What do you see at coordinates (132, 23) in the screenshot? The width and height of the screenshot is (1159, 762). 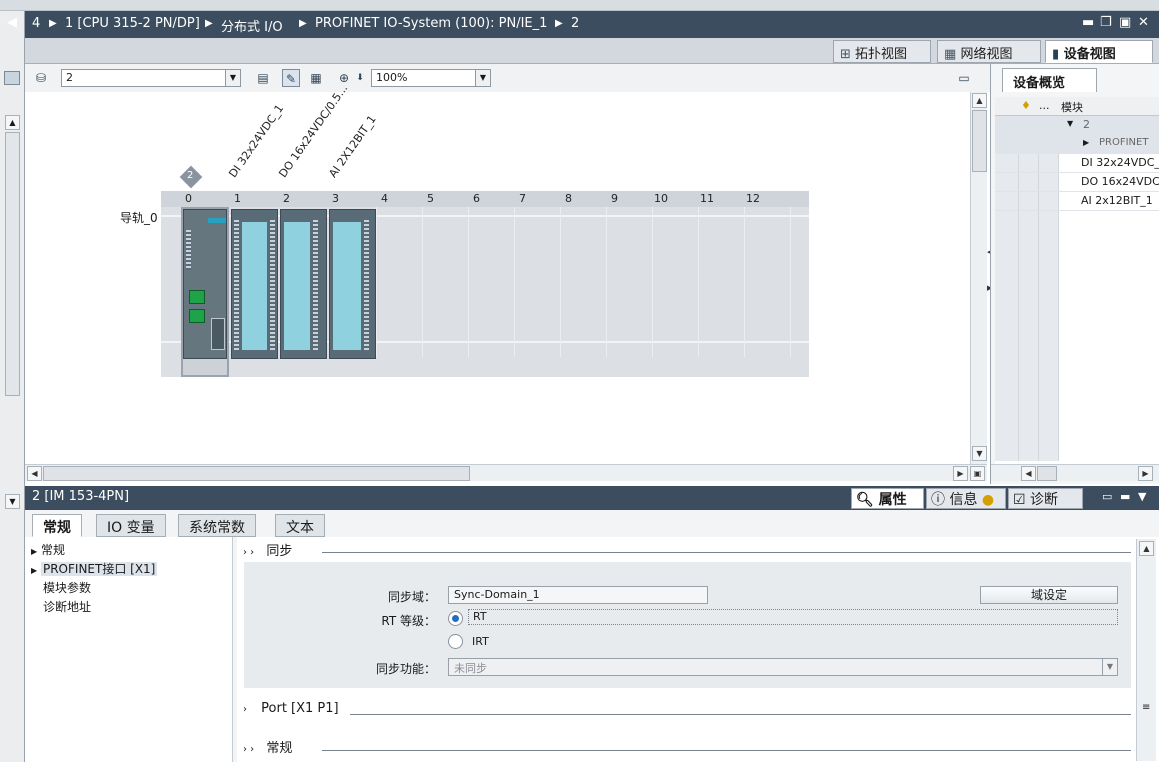 I see `breadcrumb-item: 1 [CPU 315-2 PN/DP]` at bounding box center [132, 23].